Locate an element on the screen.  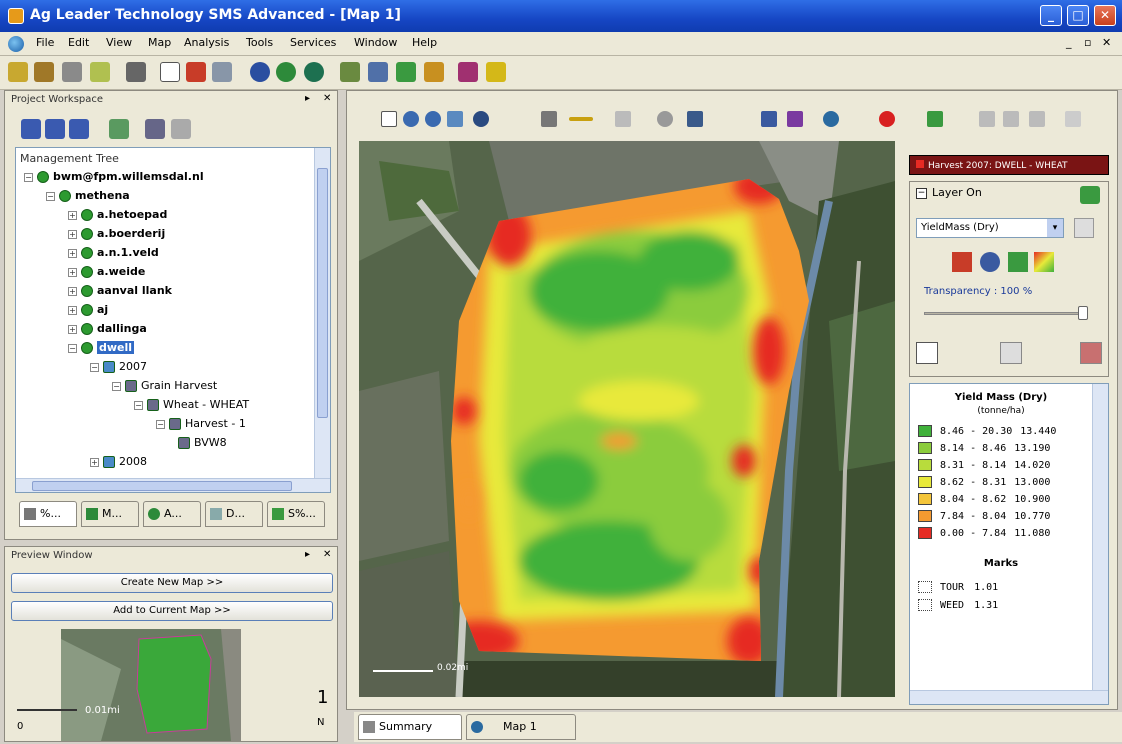
tree-item: − Grain Harvest is located at coordinates (164, 386).